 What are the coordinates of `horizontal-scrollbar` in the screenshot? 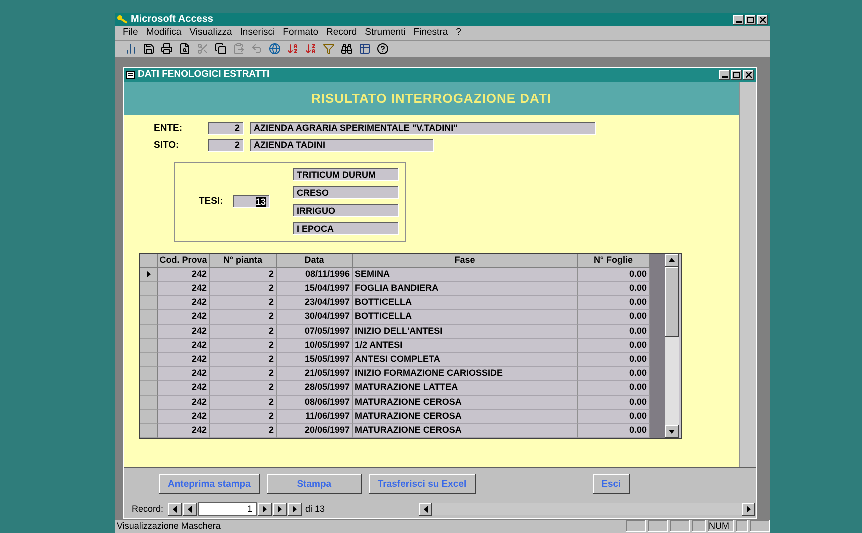 It's located at (587, 509).